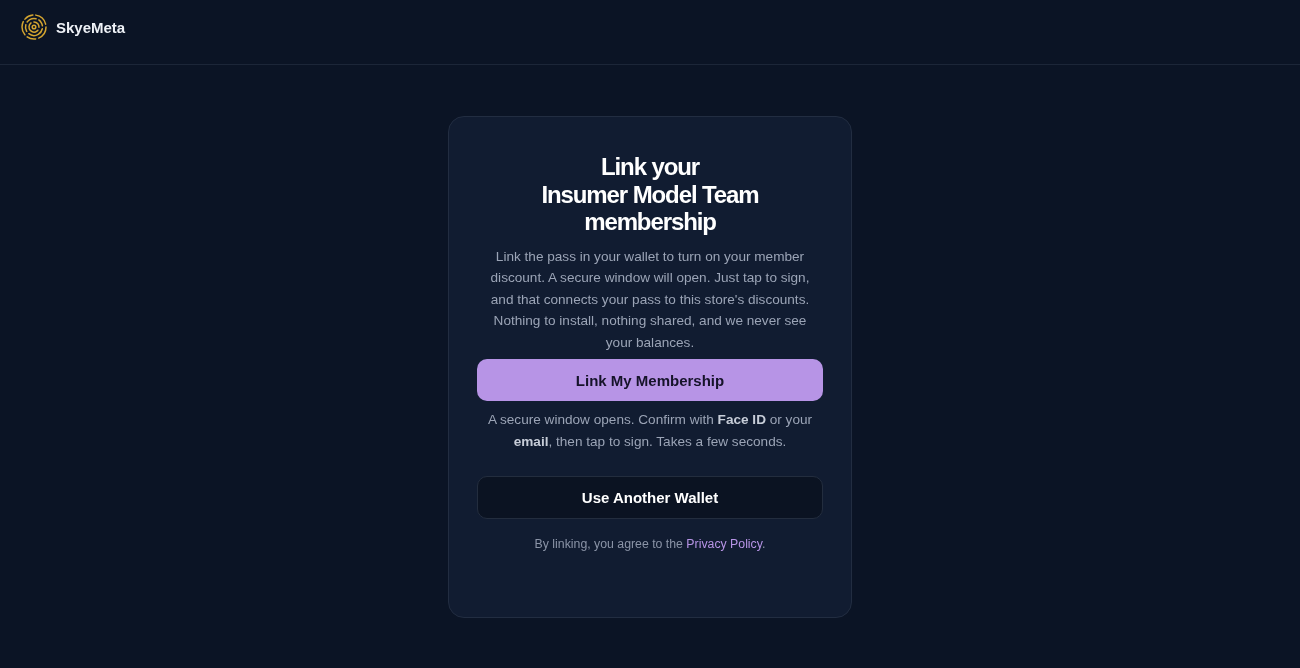 The image size is (1300, 668). What do you see at coordinates (34, 27) in the screenshot?
I see `concentric-rings-logo-icon` at bounding box center [34, 27].